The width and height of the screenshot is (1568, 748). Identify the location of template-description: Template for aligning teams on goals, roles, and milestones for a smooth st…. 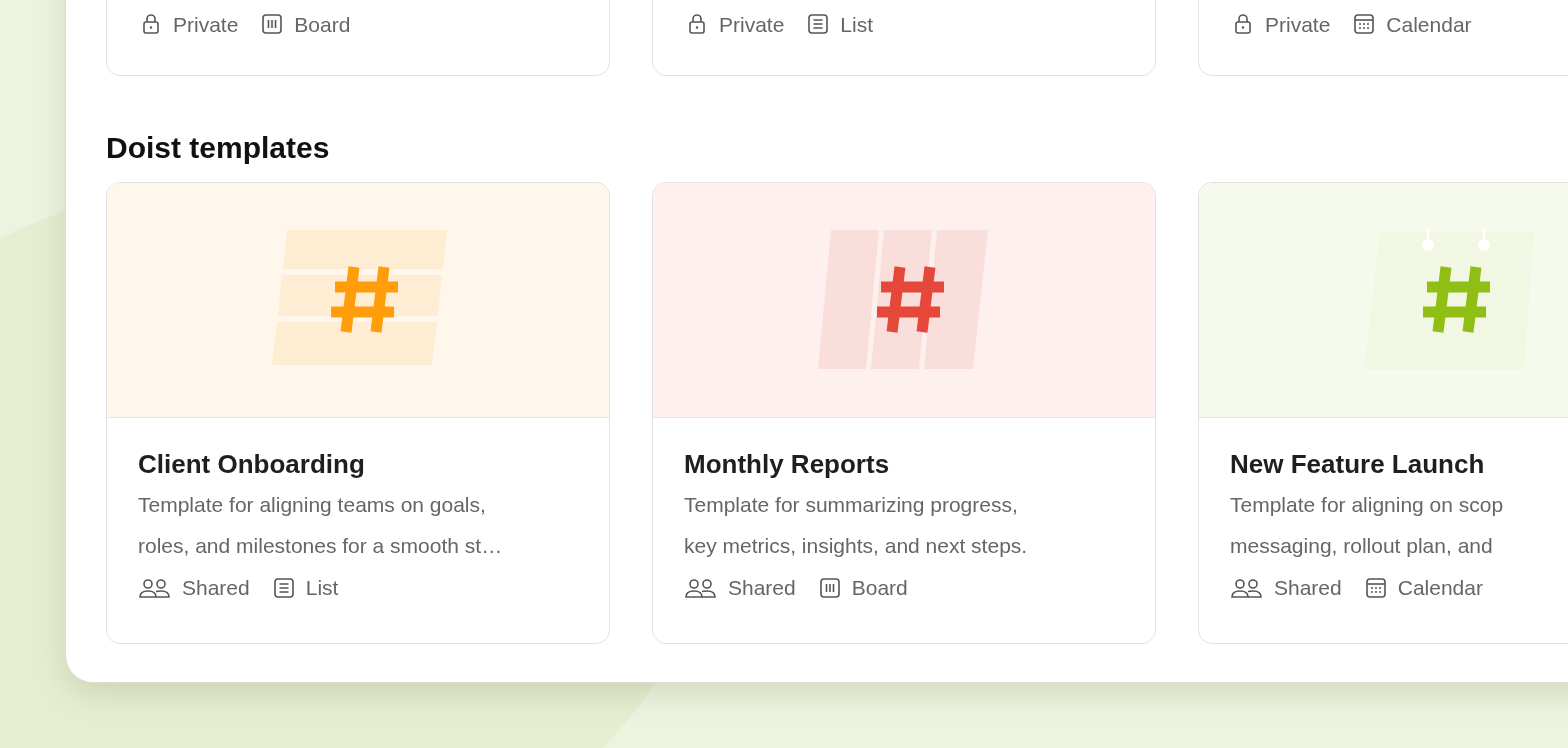
(321, 525).